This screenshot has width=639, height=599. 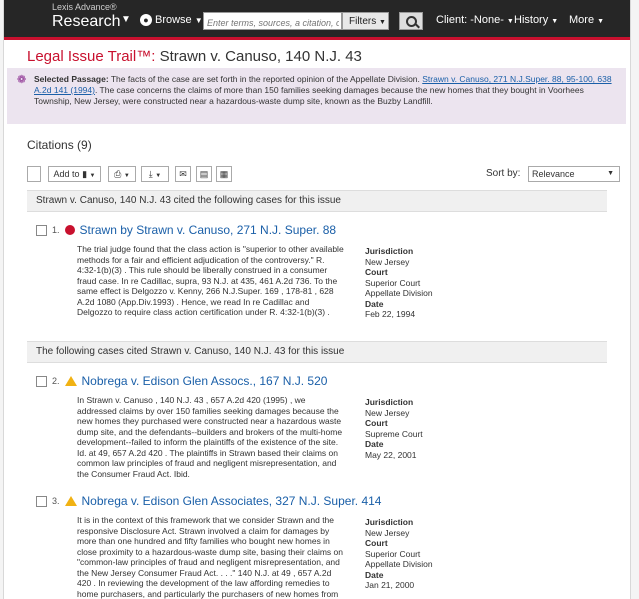 I want to click on header-divider, so click(x=317, y=38).